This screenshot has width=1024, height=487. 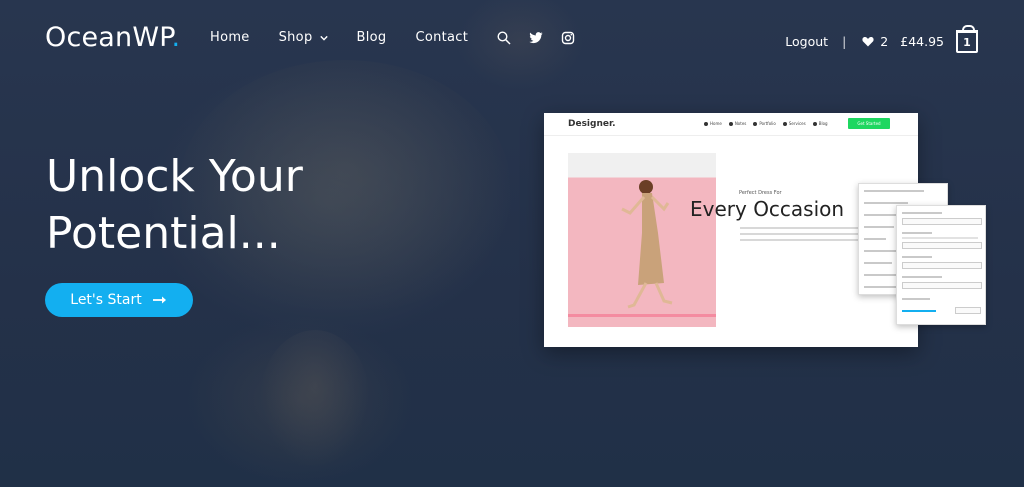 What do you see at coordinates (922, 41) in the screenshot?
I see `cart-total: £44.95` at bounding box center [922, 41].